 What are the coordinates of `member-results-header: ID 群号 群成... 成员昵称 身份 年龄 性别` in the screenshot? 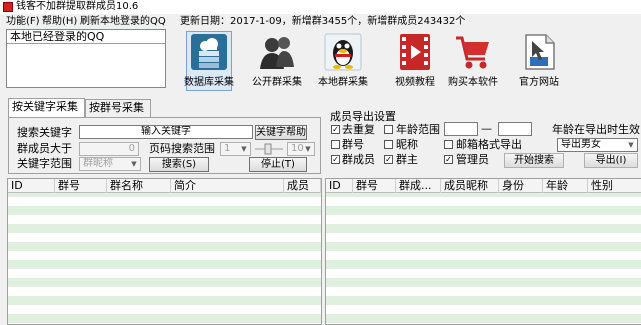 It's located at (483, 186).